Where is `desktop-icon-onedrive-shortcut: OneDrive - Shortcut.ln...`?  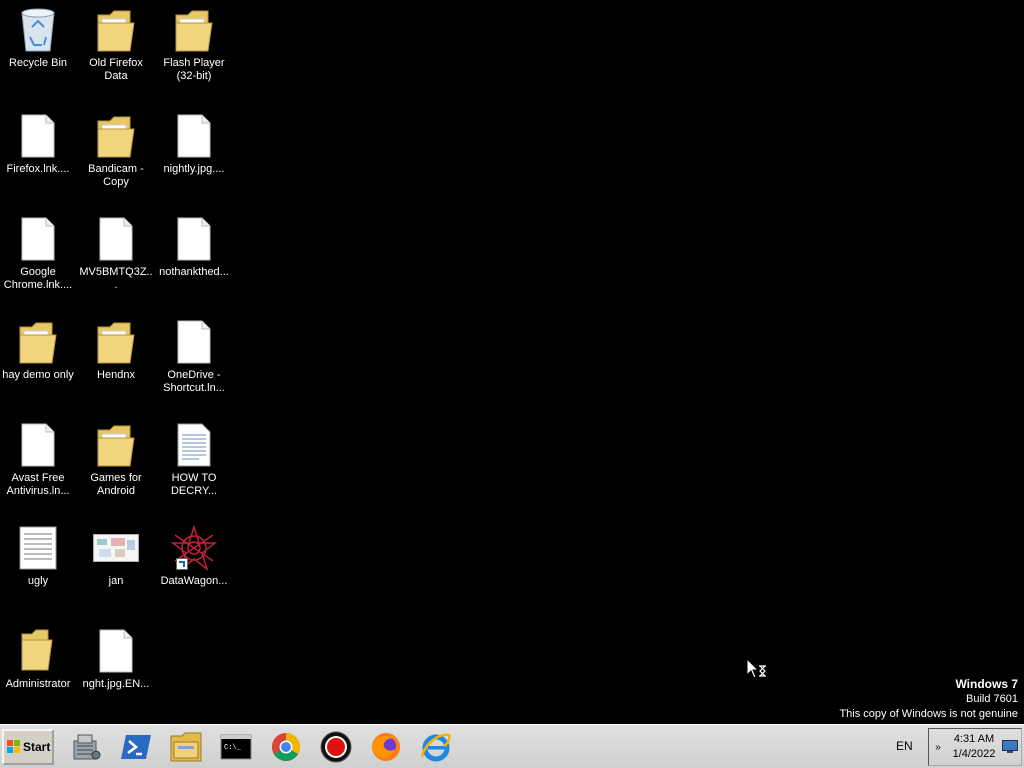 desktop-icon-onedrive-shortcut: OneDrive - Shortcut.ln... is located at coordinates (194, 356).